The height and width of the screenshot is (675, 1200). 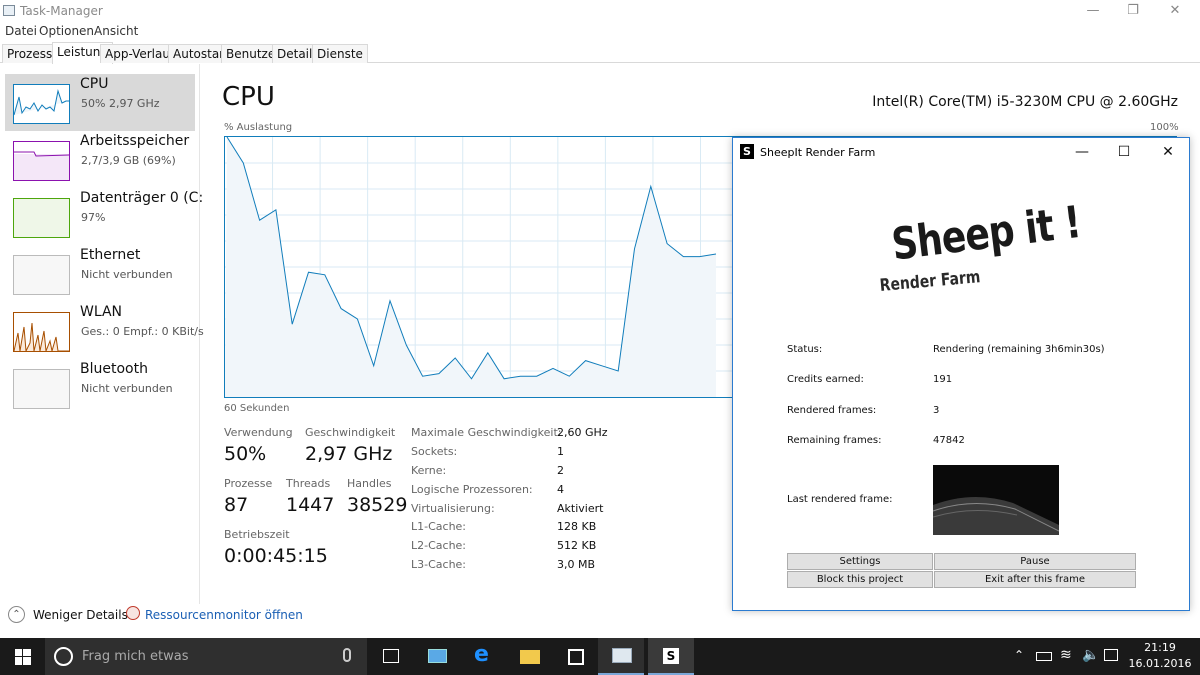 I want to click on resource-monitor-link: Ressourcenmonitor öffnen, so click(x=224, y=615).